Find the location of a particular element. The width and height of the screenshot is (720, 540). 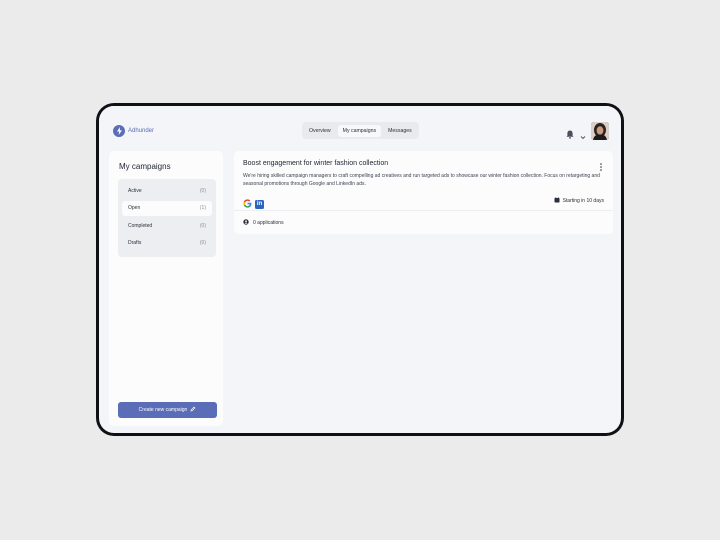

create-campaign-button: Create new campaign is located at coordinates (167, 410).